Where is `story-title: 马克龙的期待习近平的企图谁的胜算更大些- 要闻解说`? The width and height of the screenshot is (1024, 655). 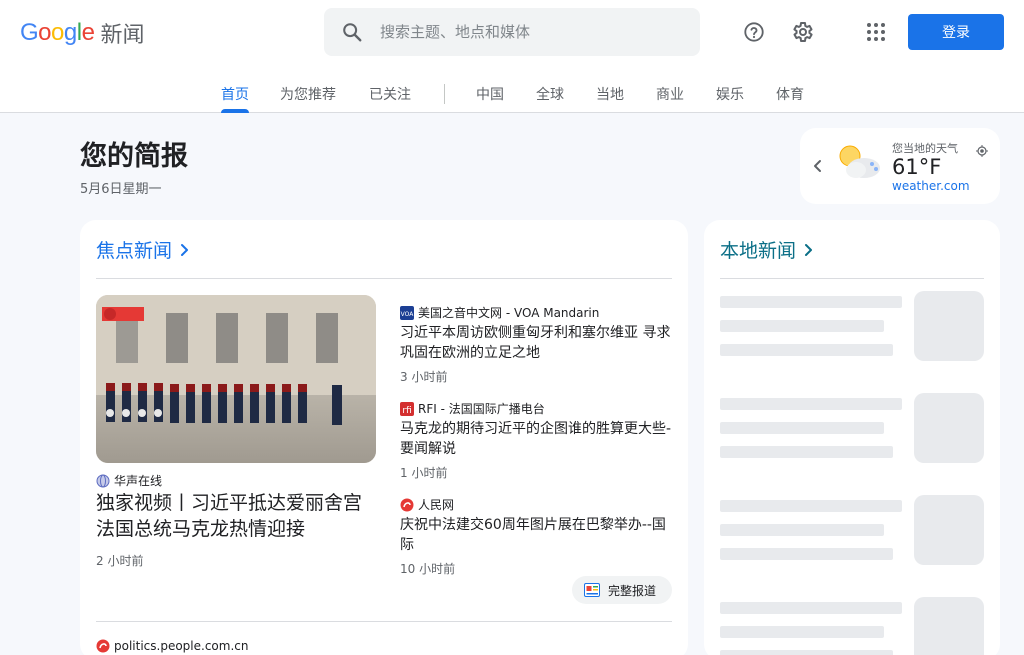 story-title: 马克龙的期待习近平的企图谁的胜算更大些- 要闻解说 is located at coordinates (538, 439).